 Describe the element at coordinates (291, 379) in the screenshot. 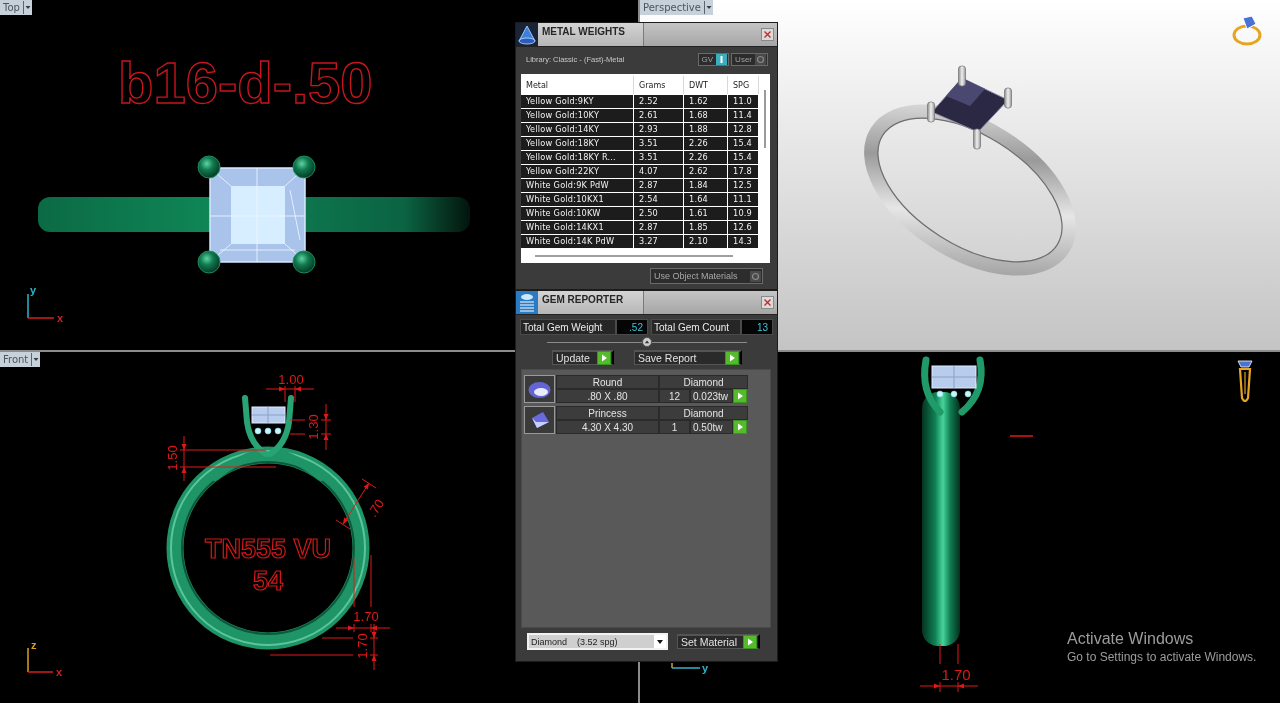

I see `dimension-label: 1.00` at that location.